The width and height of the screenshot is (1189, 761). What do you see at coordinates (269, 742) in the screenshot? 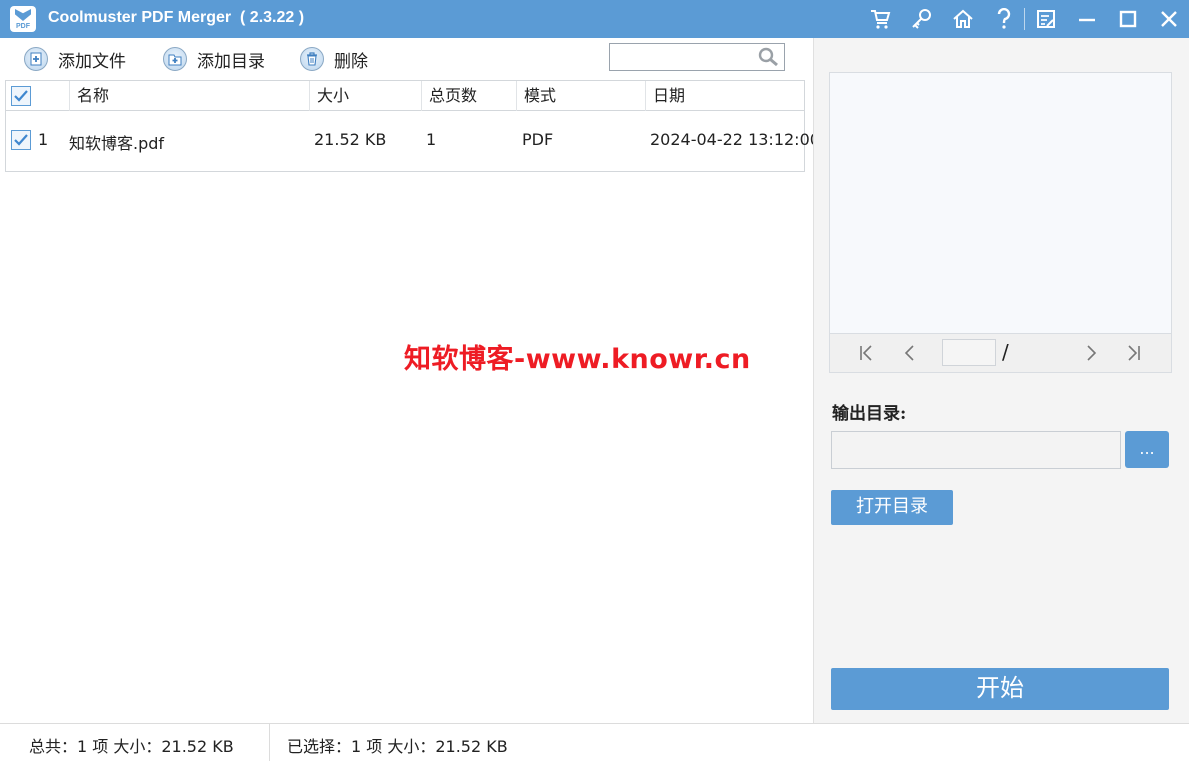
I see `status-separator` at bounding box center [269, 742].